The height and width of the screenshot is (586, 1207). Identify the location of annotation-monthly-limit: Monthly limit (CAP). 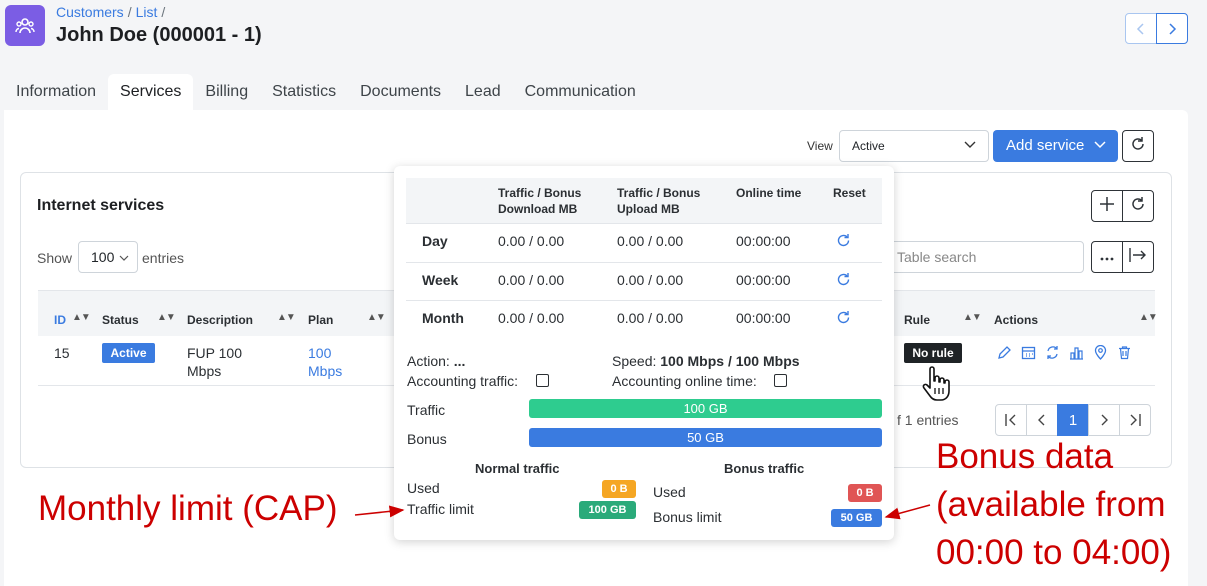
(188, 508).